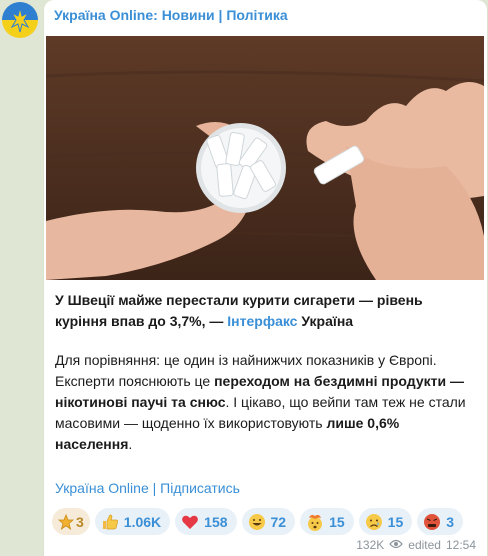 Image resolution: width=488 pixels, height=556 pixels. I want to click on view-count: 132K, so click(370, 545).